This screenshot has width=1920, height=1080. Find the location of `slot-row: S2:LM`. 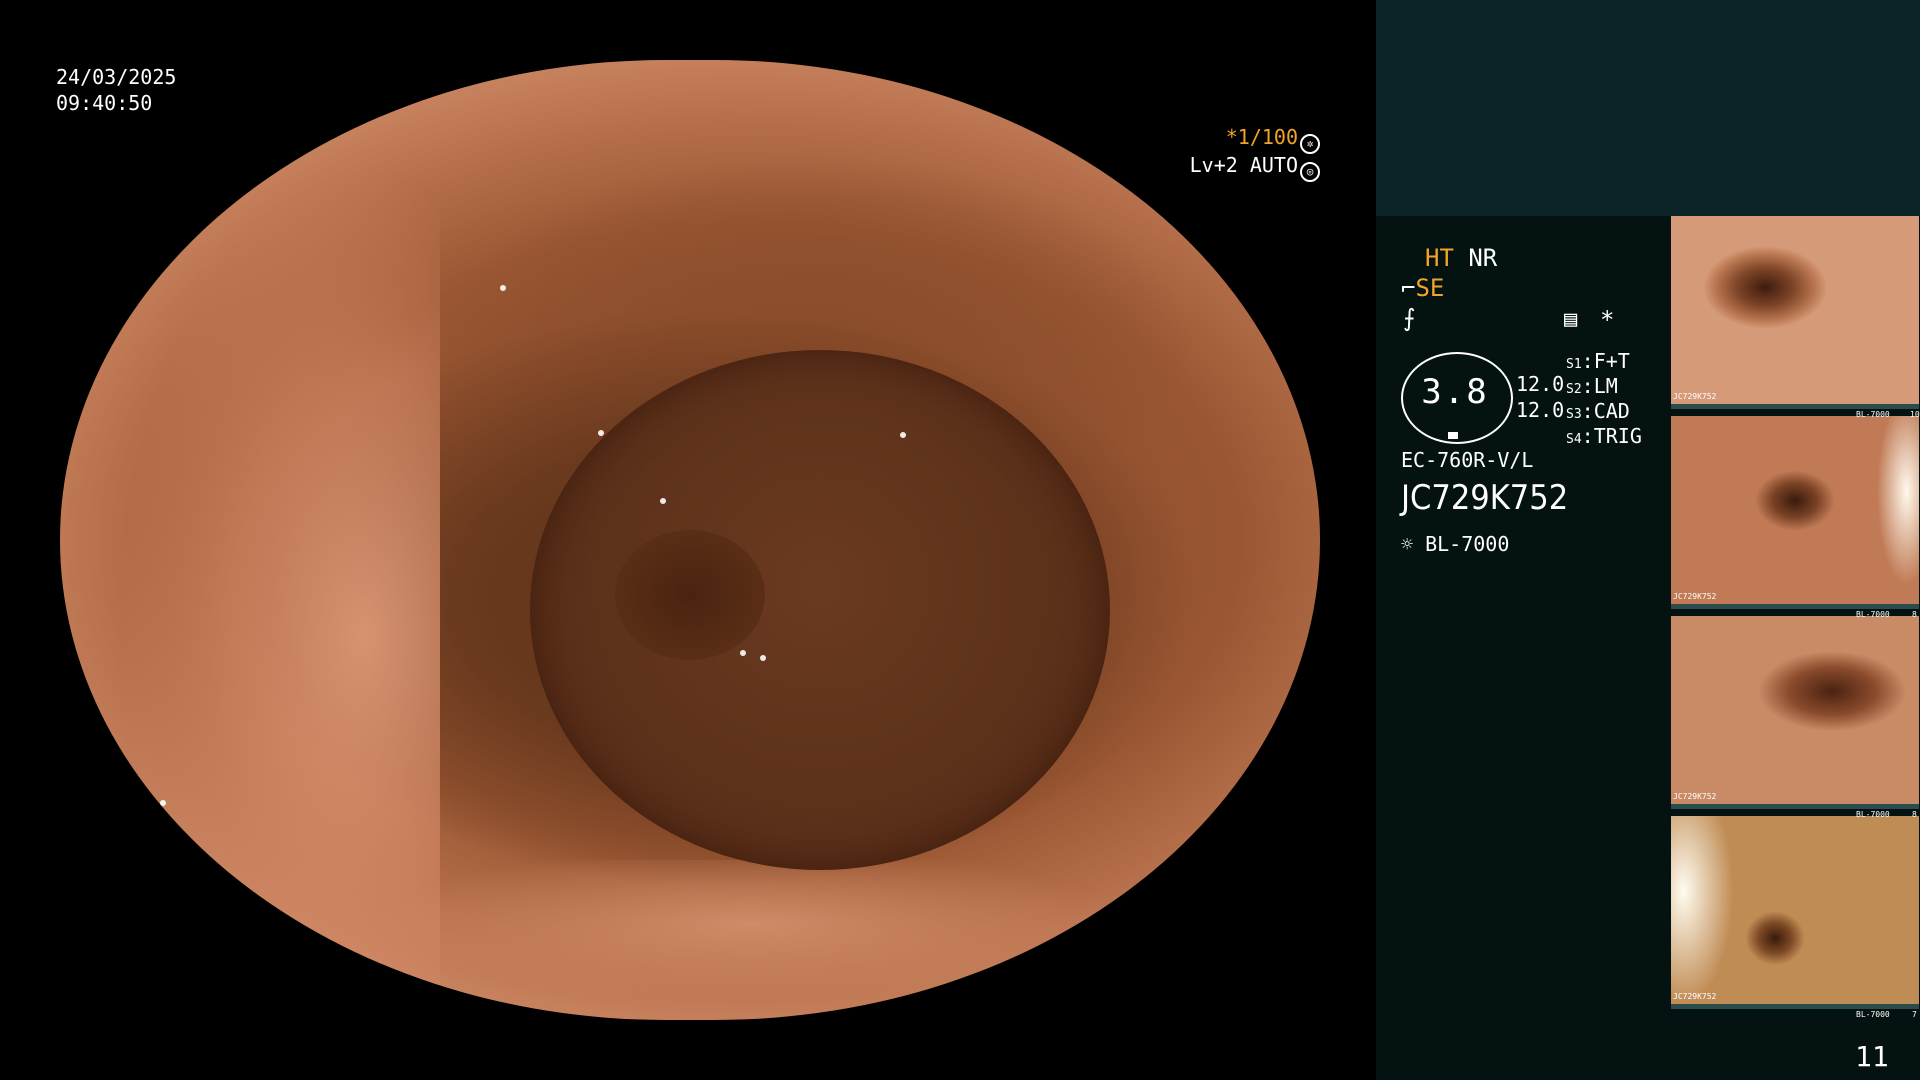

slot-row: S2:LM is located at coordinates (1592, 386).